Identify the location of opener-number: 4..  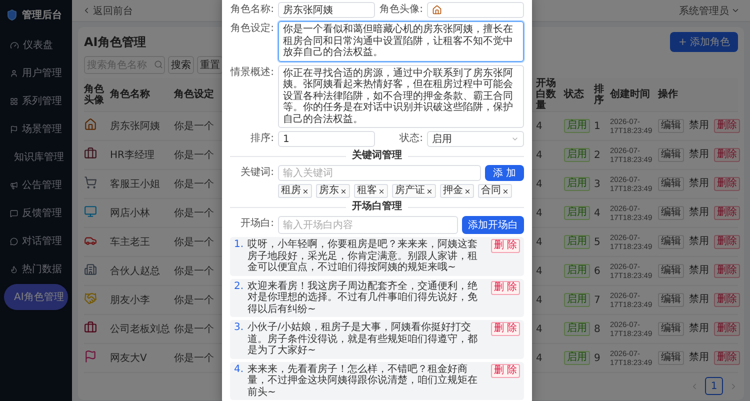
(239, 369).